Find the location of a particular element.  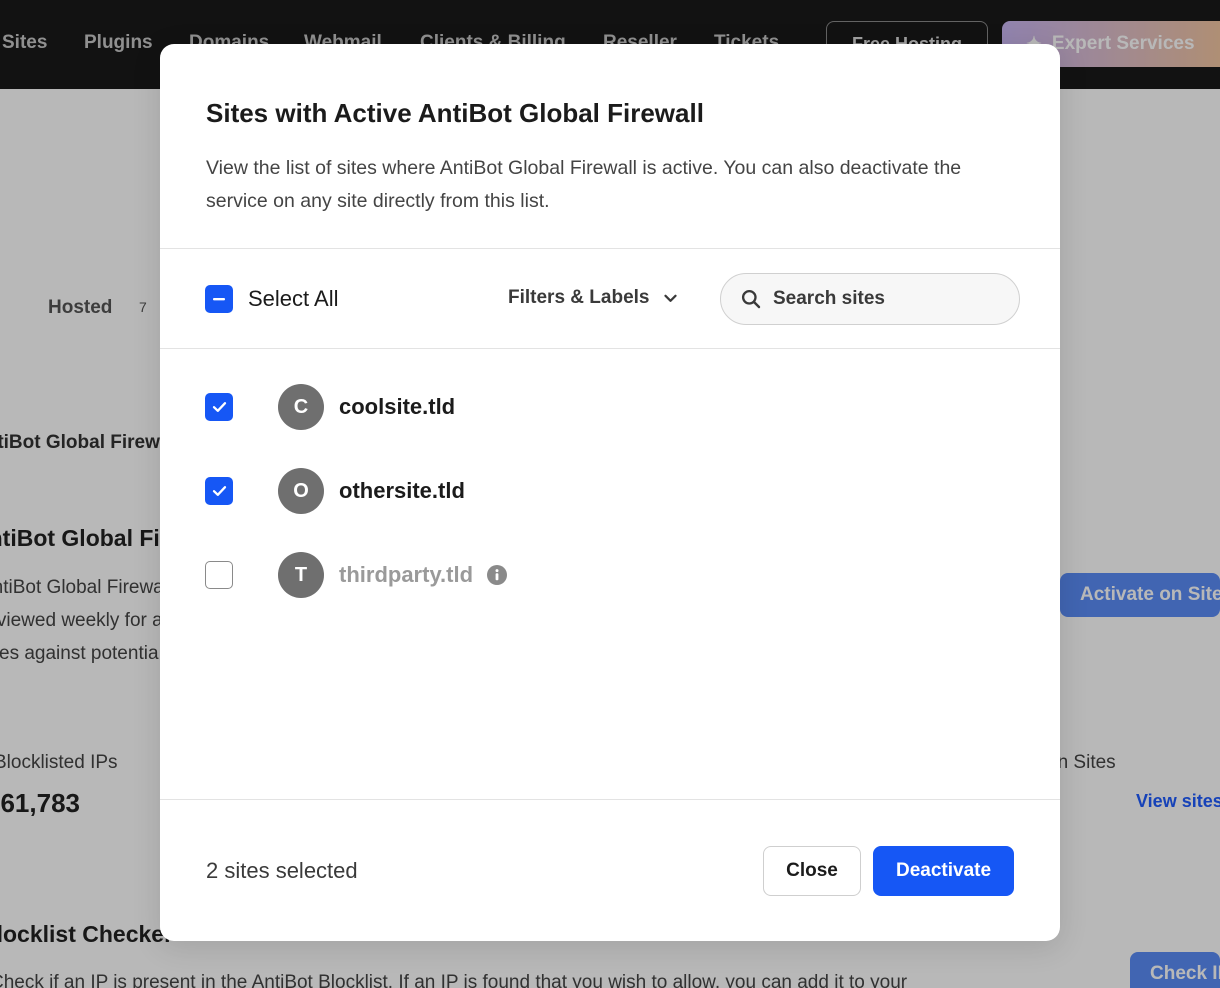

site-row-othersite: O othersite.tld is located at coordinates (335, 491).